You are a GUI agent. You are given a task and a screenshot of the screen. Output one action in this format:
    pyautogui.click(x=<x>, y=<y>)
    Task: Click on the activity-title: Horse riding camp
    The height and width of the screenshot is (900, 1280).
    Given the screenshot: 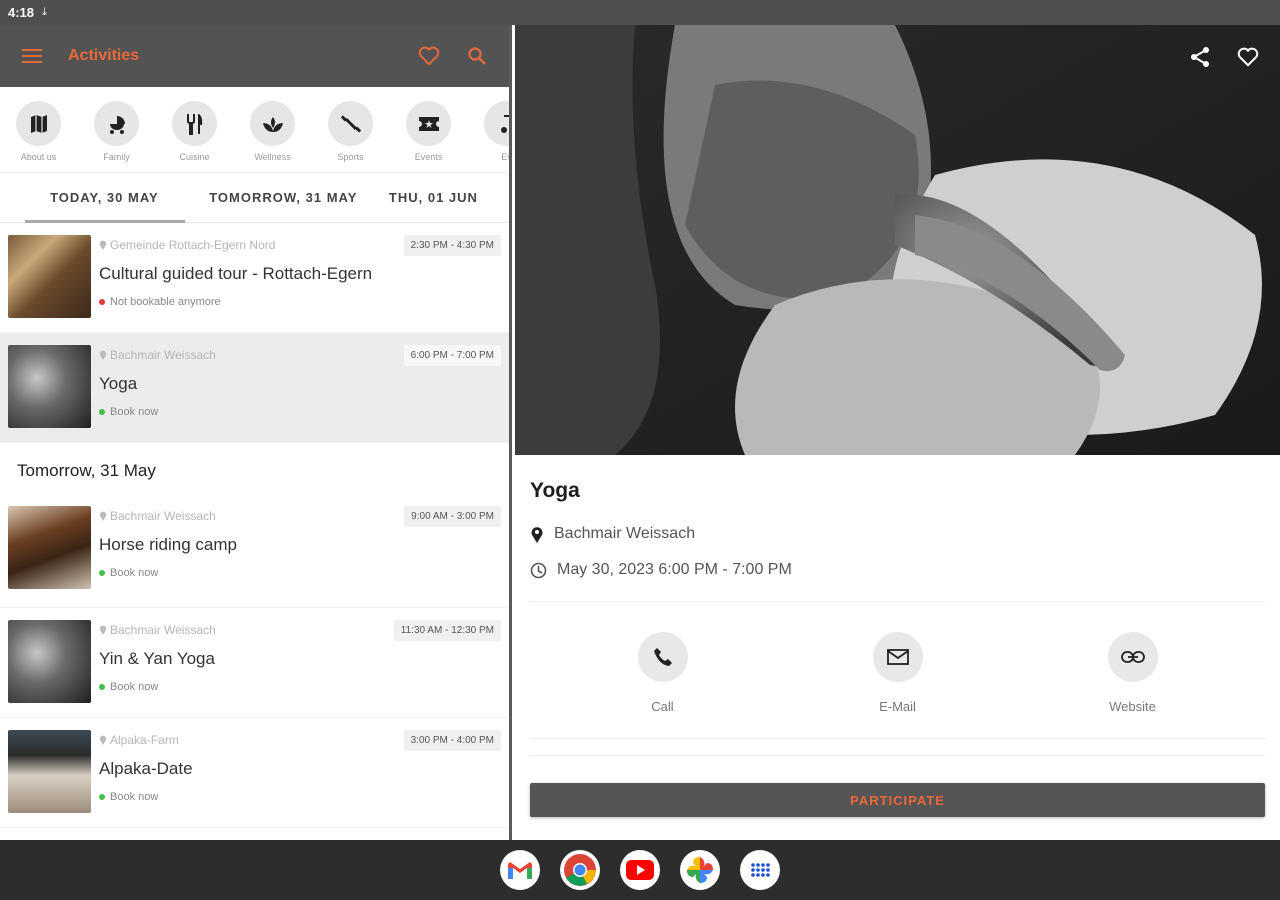 What is the action you would take?
    pyautogui.click(x=168, y=544)
    